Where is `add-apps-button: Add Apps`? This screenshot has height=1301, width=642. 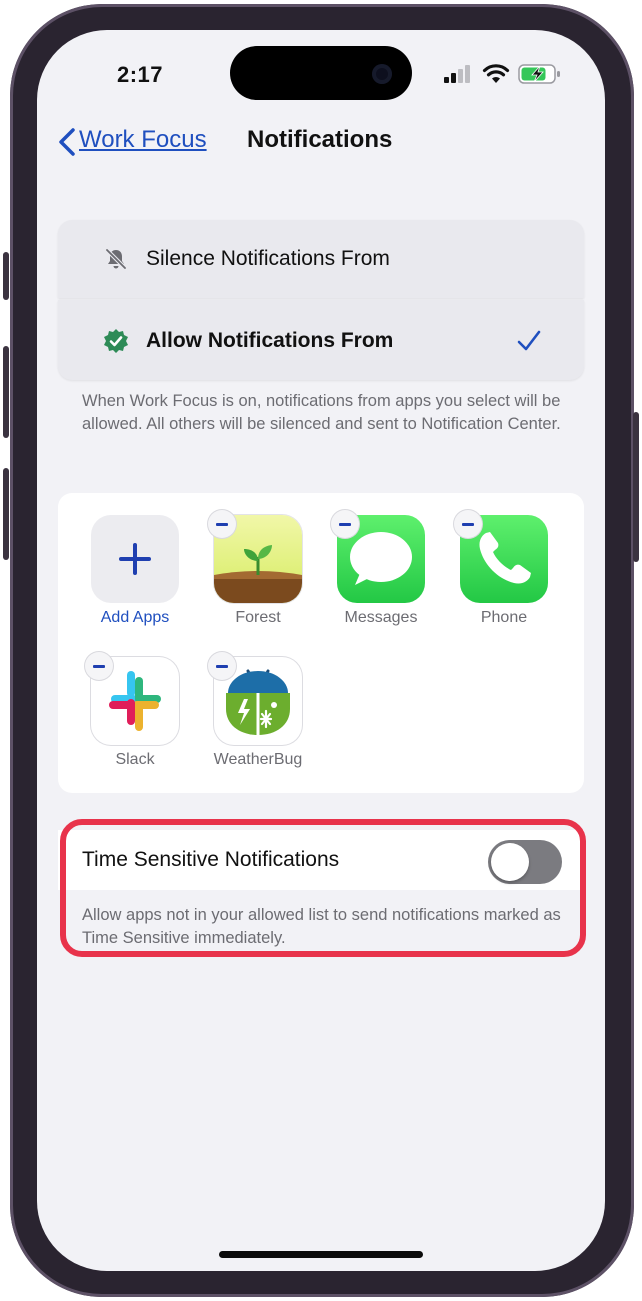 add-apps-button: Add Apps is located at coordinates (135, 571).